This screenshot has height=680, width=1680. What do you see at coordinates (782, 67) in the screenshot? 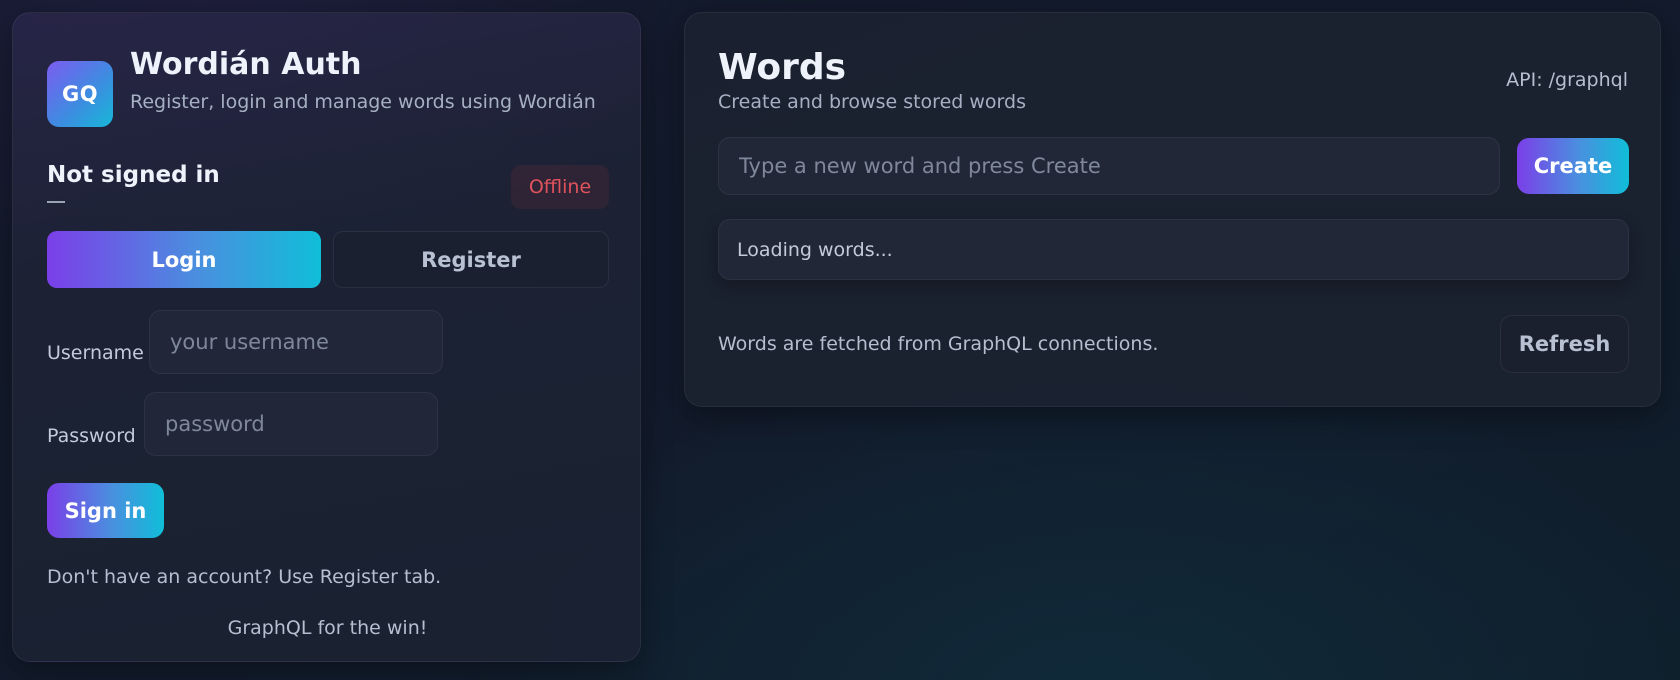
I see `words-title: Words` at bounding box center [782, 67].